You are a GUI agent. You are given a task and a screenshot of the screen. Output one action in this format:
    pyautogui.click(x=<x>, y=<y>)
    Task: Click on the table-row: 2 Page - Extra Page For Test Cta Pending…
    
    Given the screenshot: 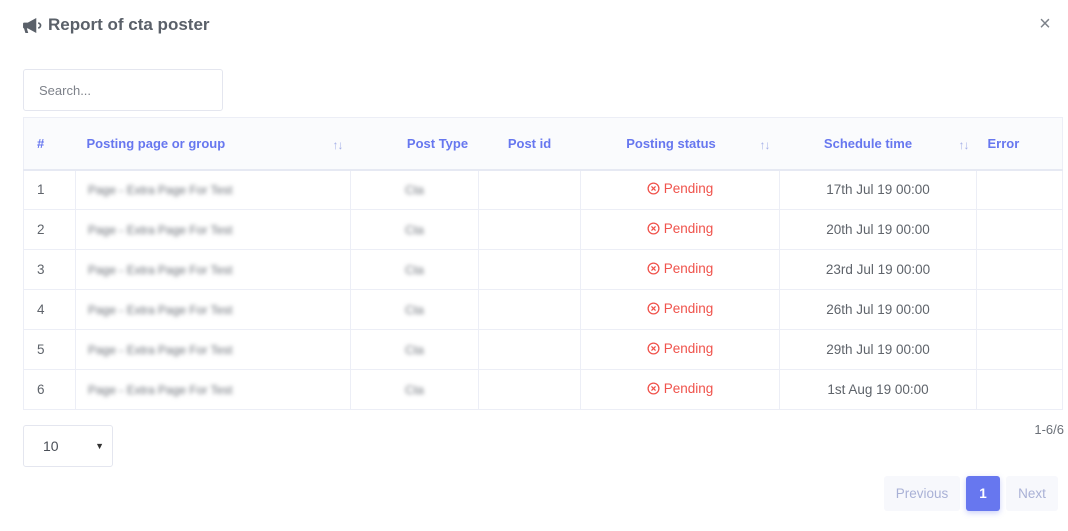 What is the action you would take?
    pyautogui.click(x=543, y=229)
    